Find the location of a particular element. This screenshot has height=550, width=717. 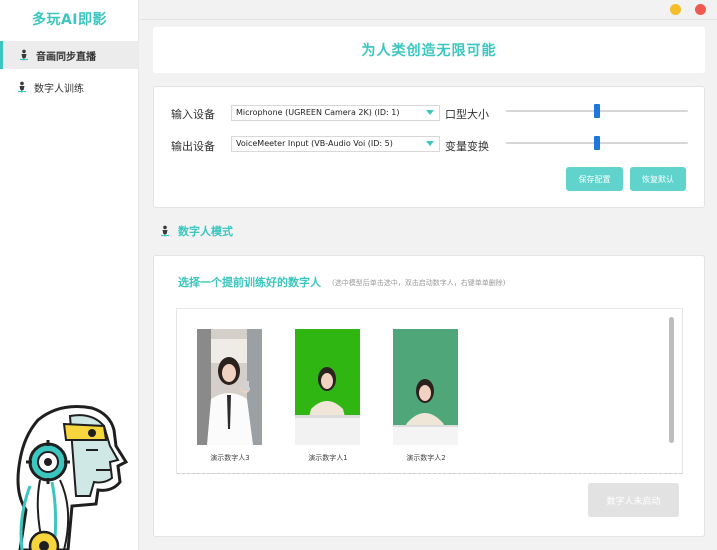

input-device-select: Microphone (UGREEN Camera 2K) (ID: 1) is located at coordinates (335, 113).